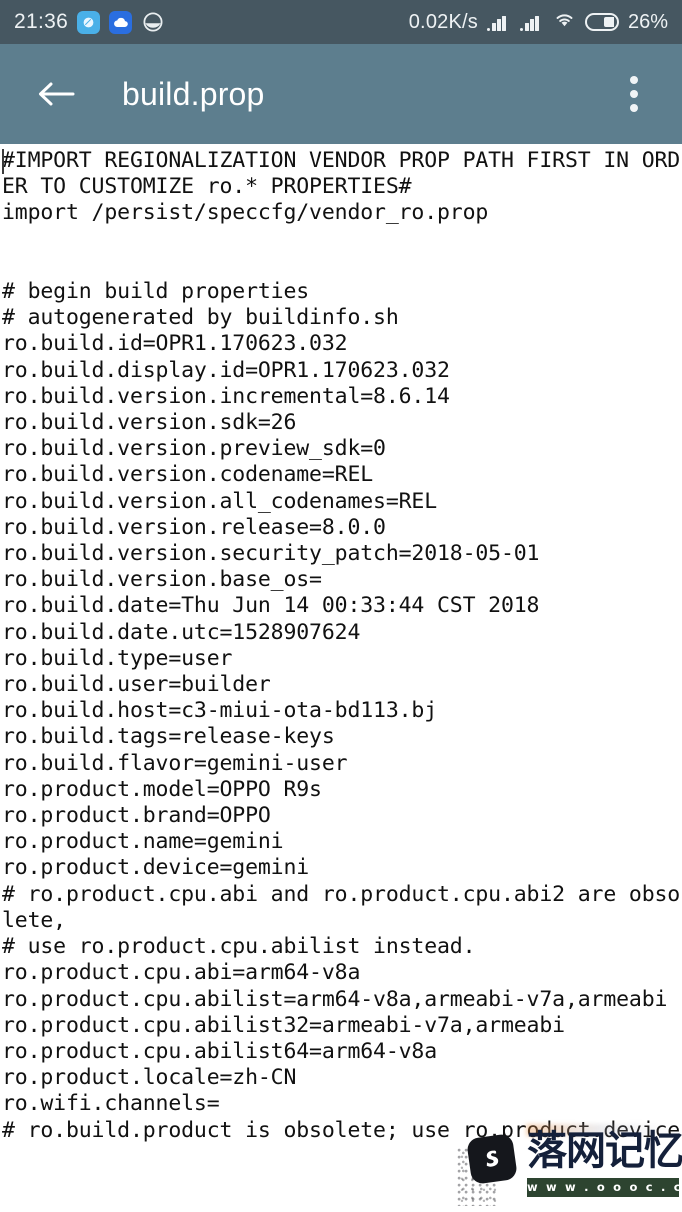 Image resolution: width=682 pixels, height=1212 pixels. Describe the element at coordinates (193, 93) in the screenshot. I see `page-title: build.prop` at that location.